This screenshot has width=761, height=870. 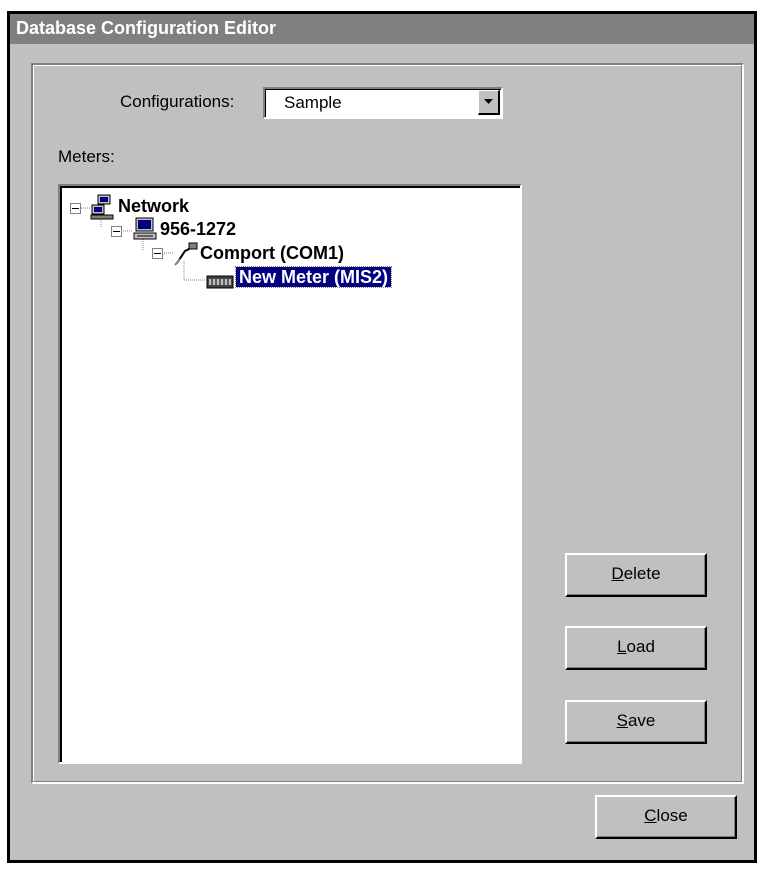 I want to click on configurations-dropdown: Sample, so click(x=383, y=103).